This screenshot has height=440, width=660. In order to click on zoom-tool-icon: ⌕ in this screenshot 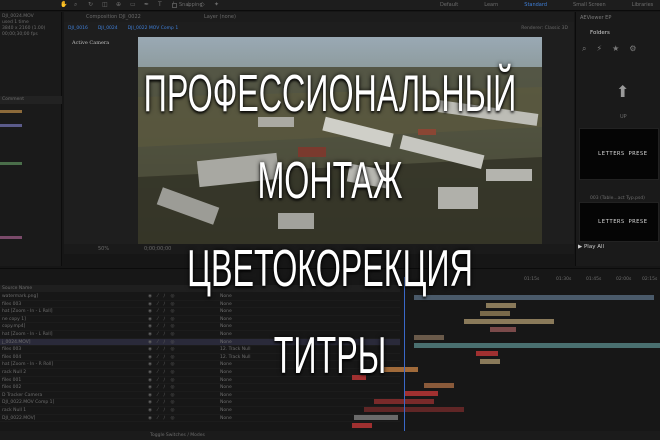, I will do `click(77, 5)`.